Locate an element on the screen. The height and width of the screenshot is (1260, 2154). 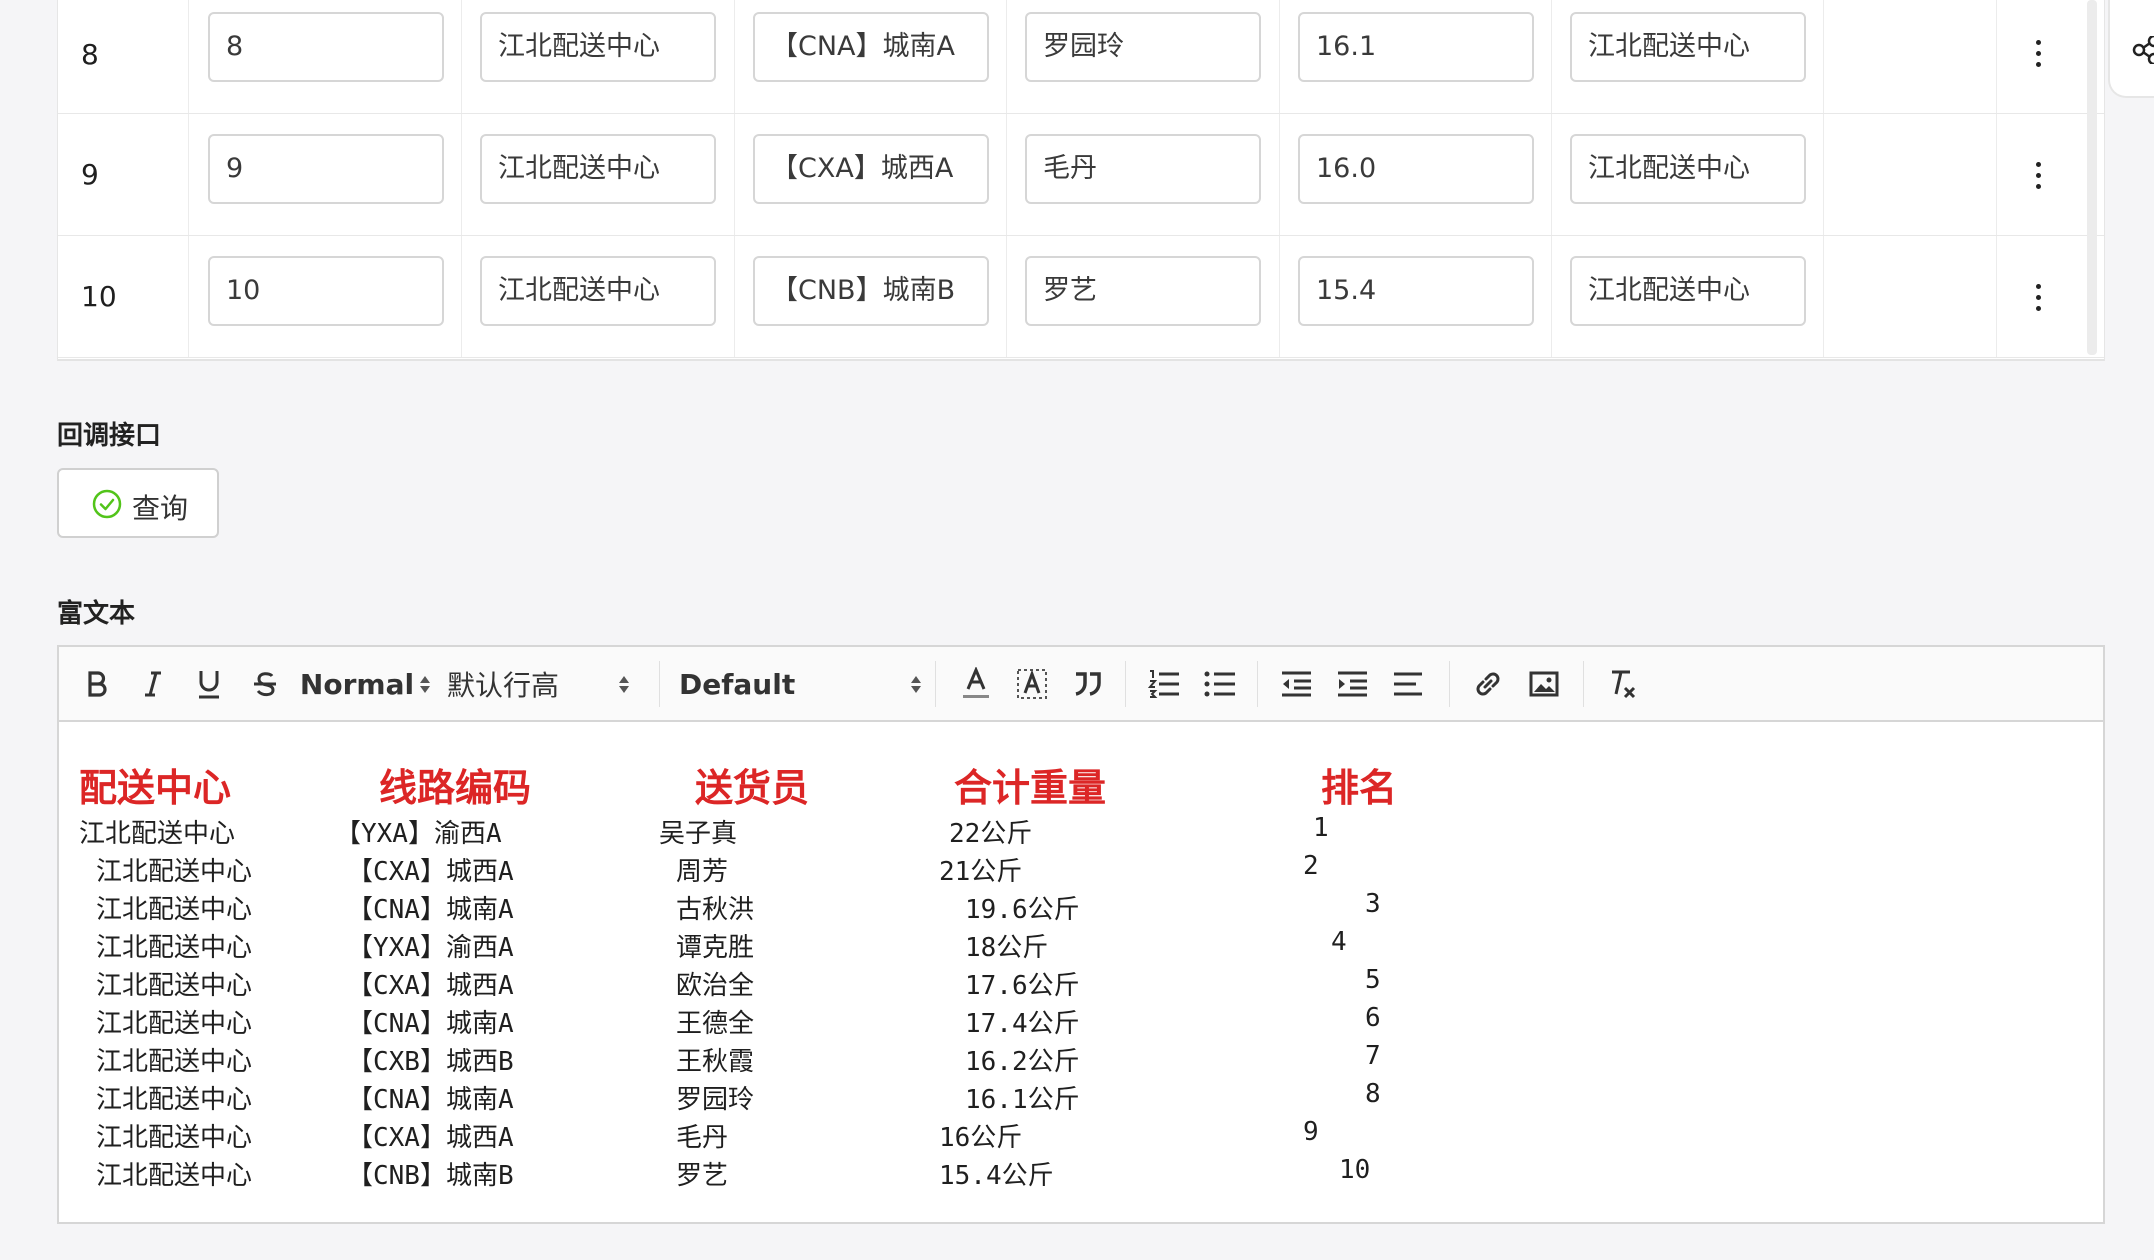
rt-header-courier: 送货员 is located at coordinates (752, 788).